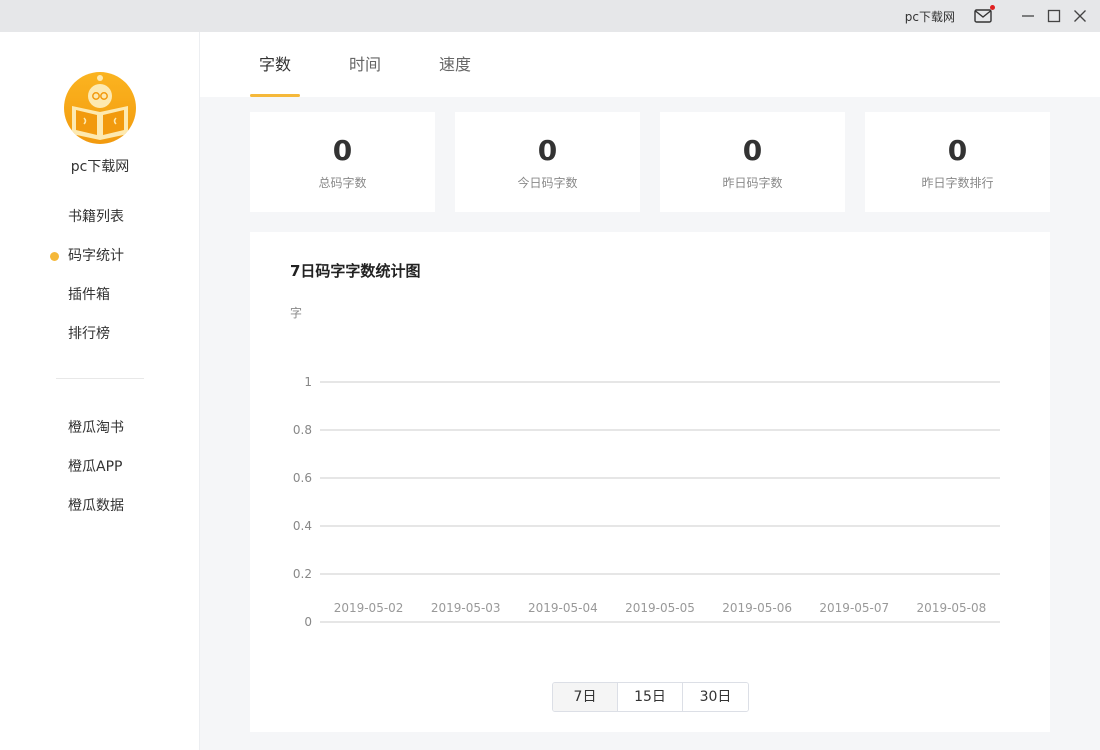 The image size is (1100, 750). I want to click on sidebar-item-rankings: 排行榜, so click(100, 334).